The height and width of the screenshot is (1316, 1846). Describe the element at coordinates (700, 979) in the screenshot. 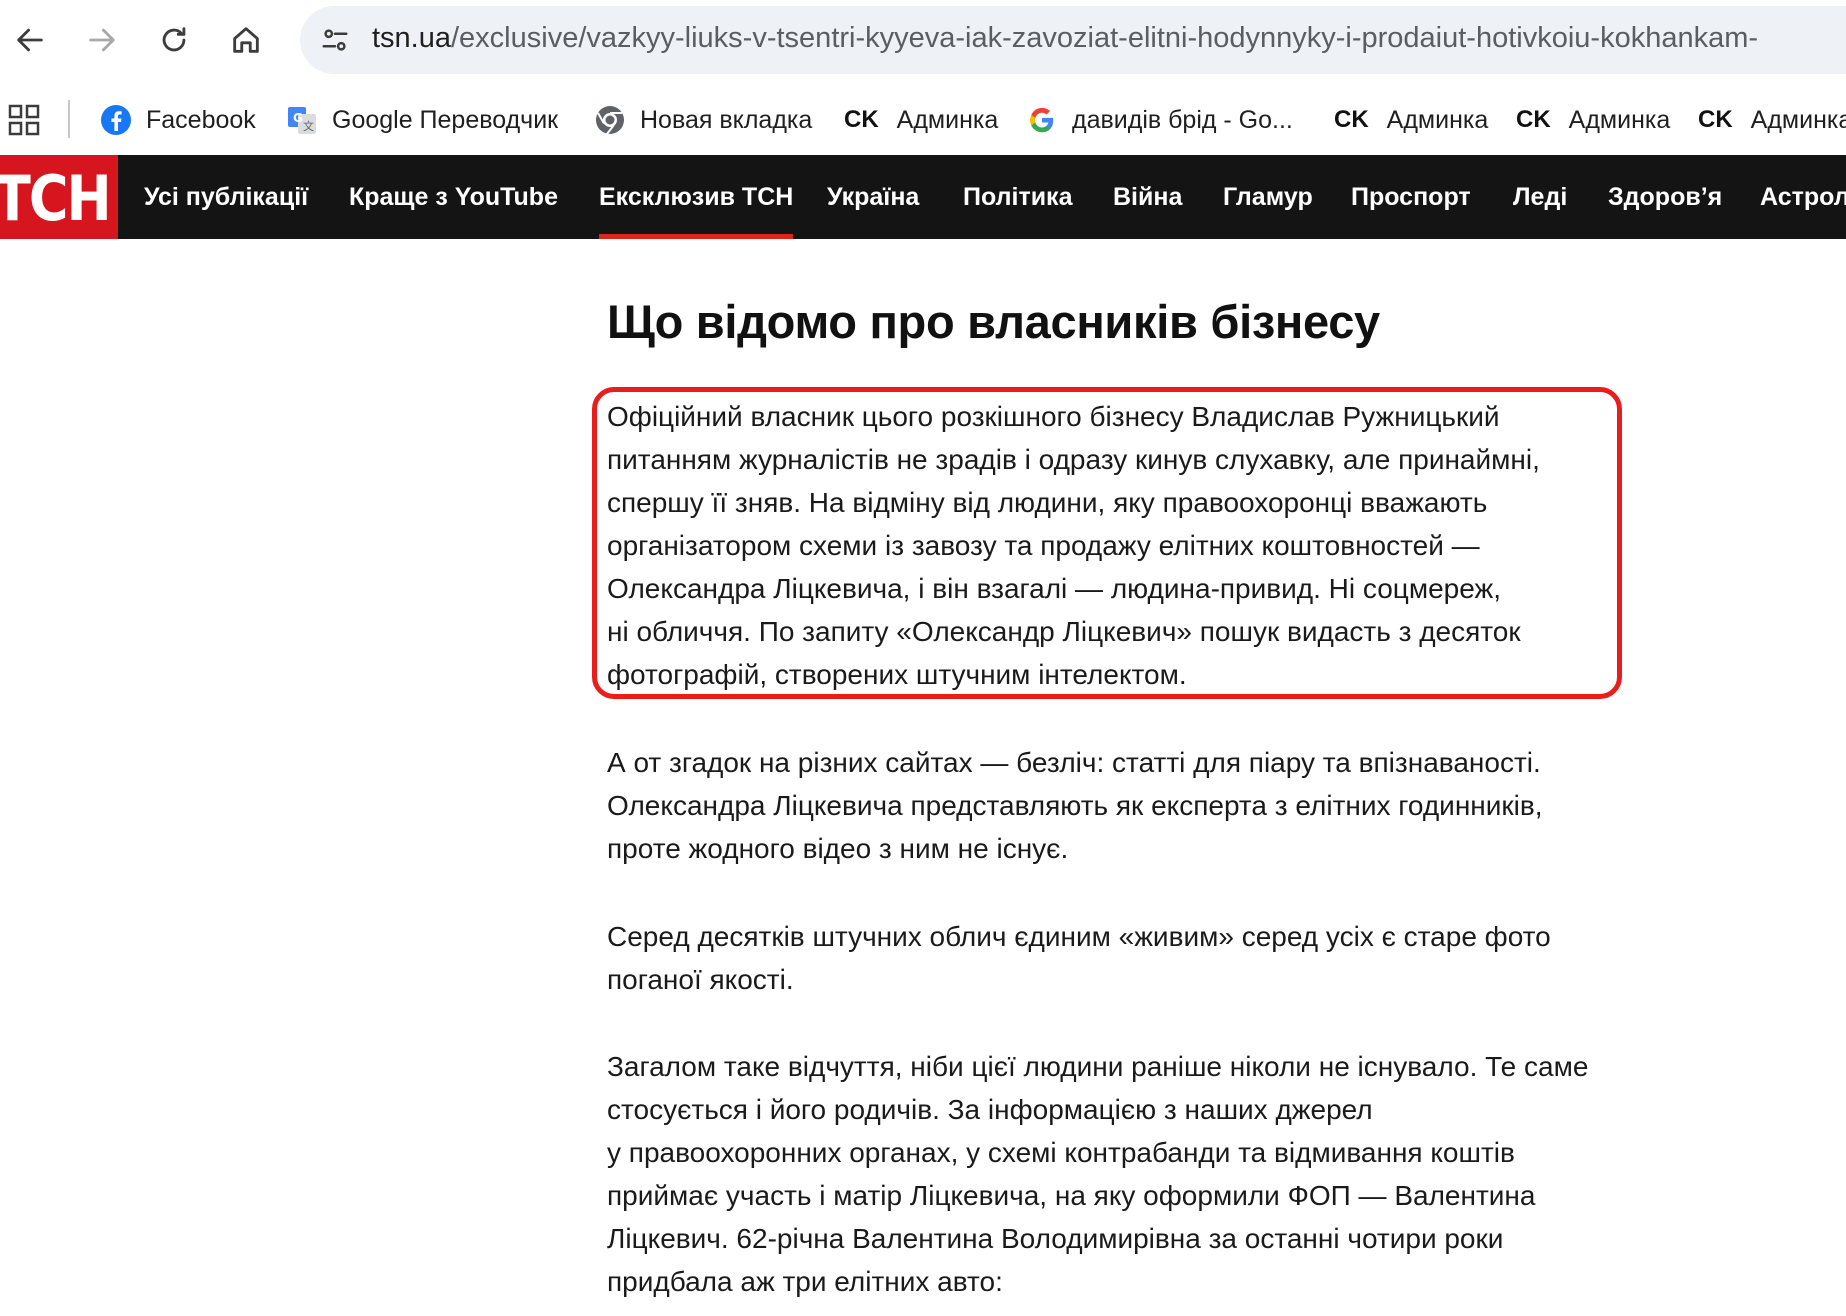

I see `text-line: поганої якості.` at that location.